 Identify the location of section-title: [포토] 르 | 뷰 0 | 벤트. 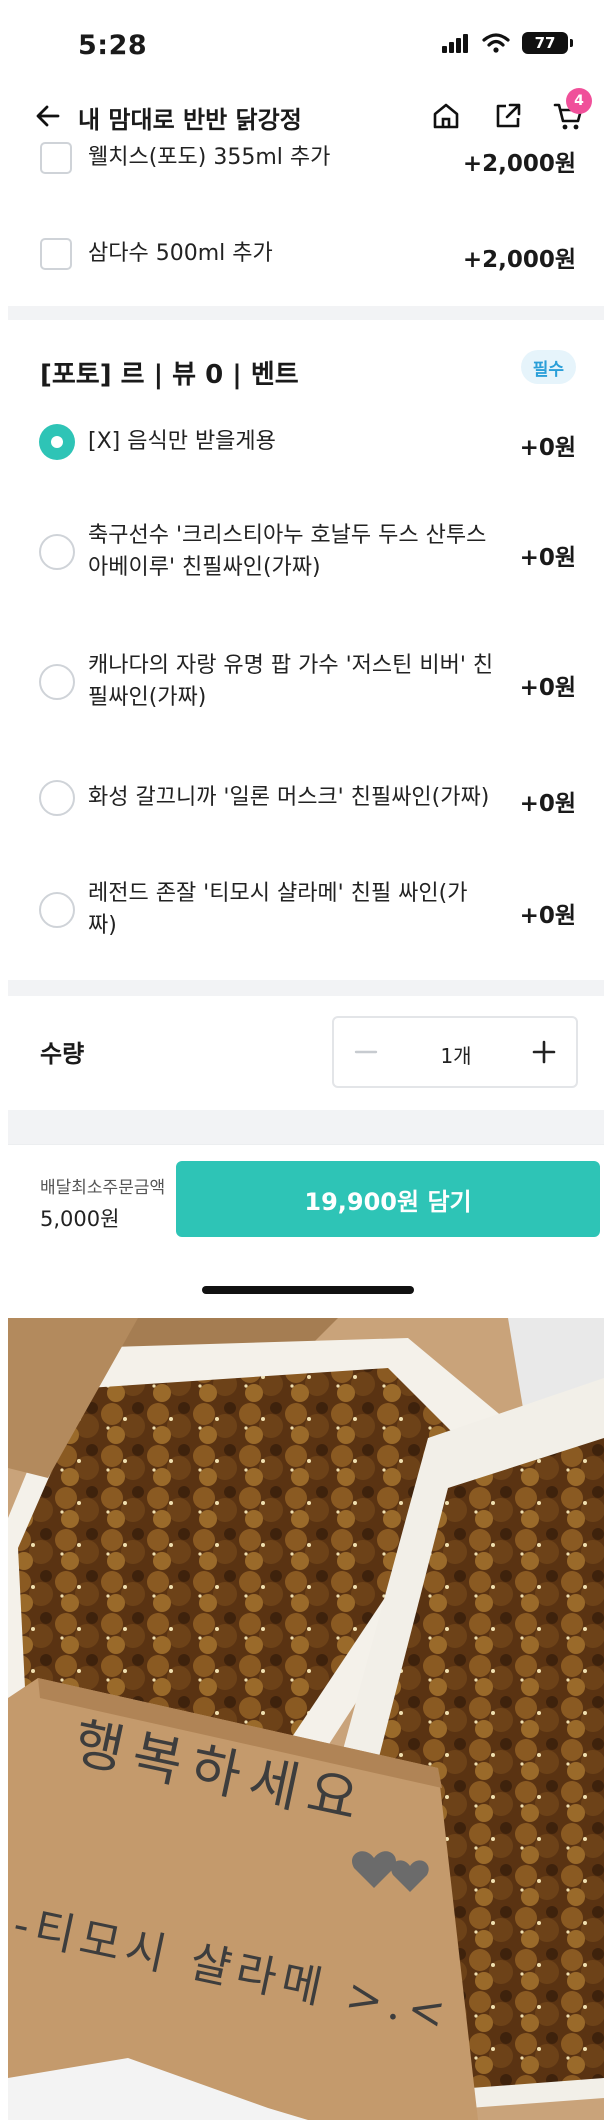
(169, 375).